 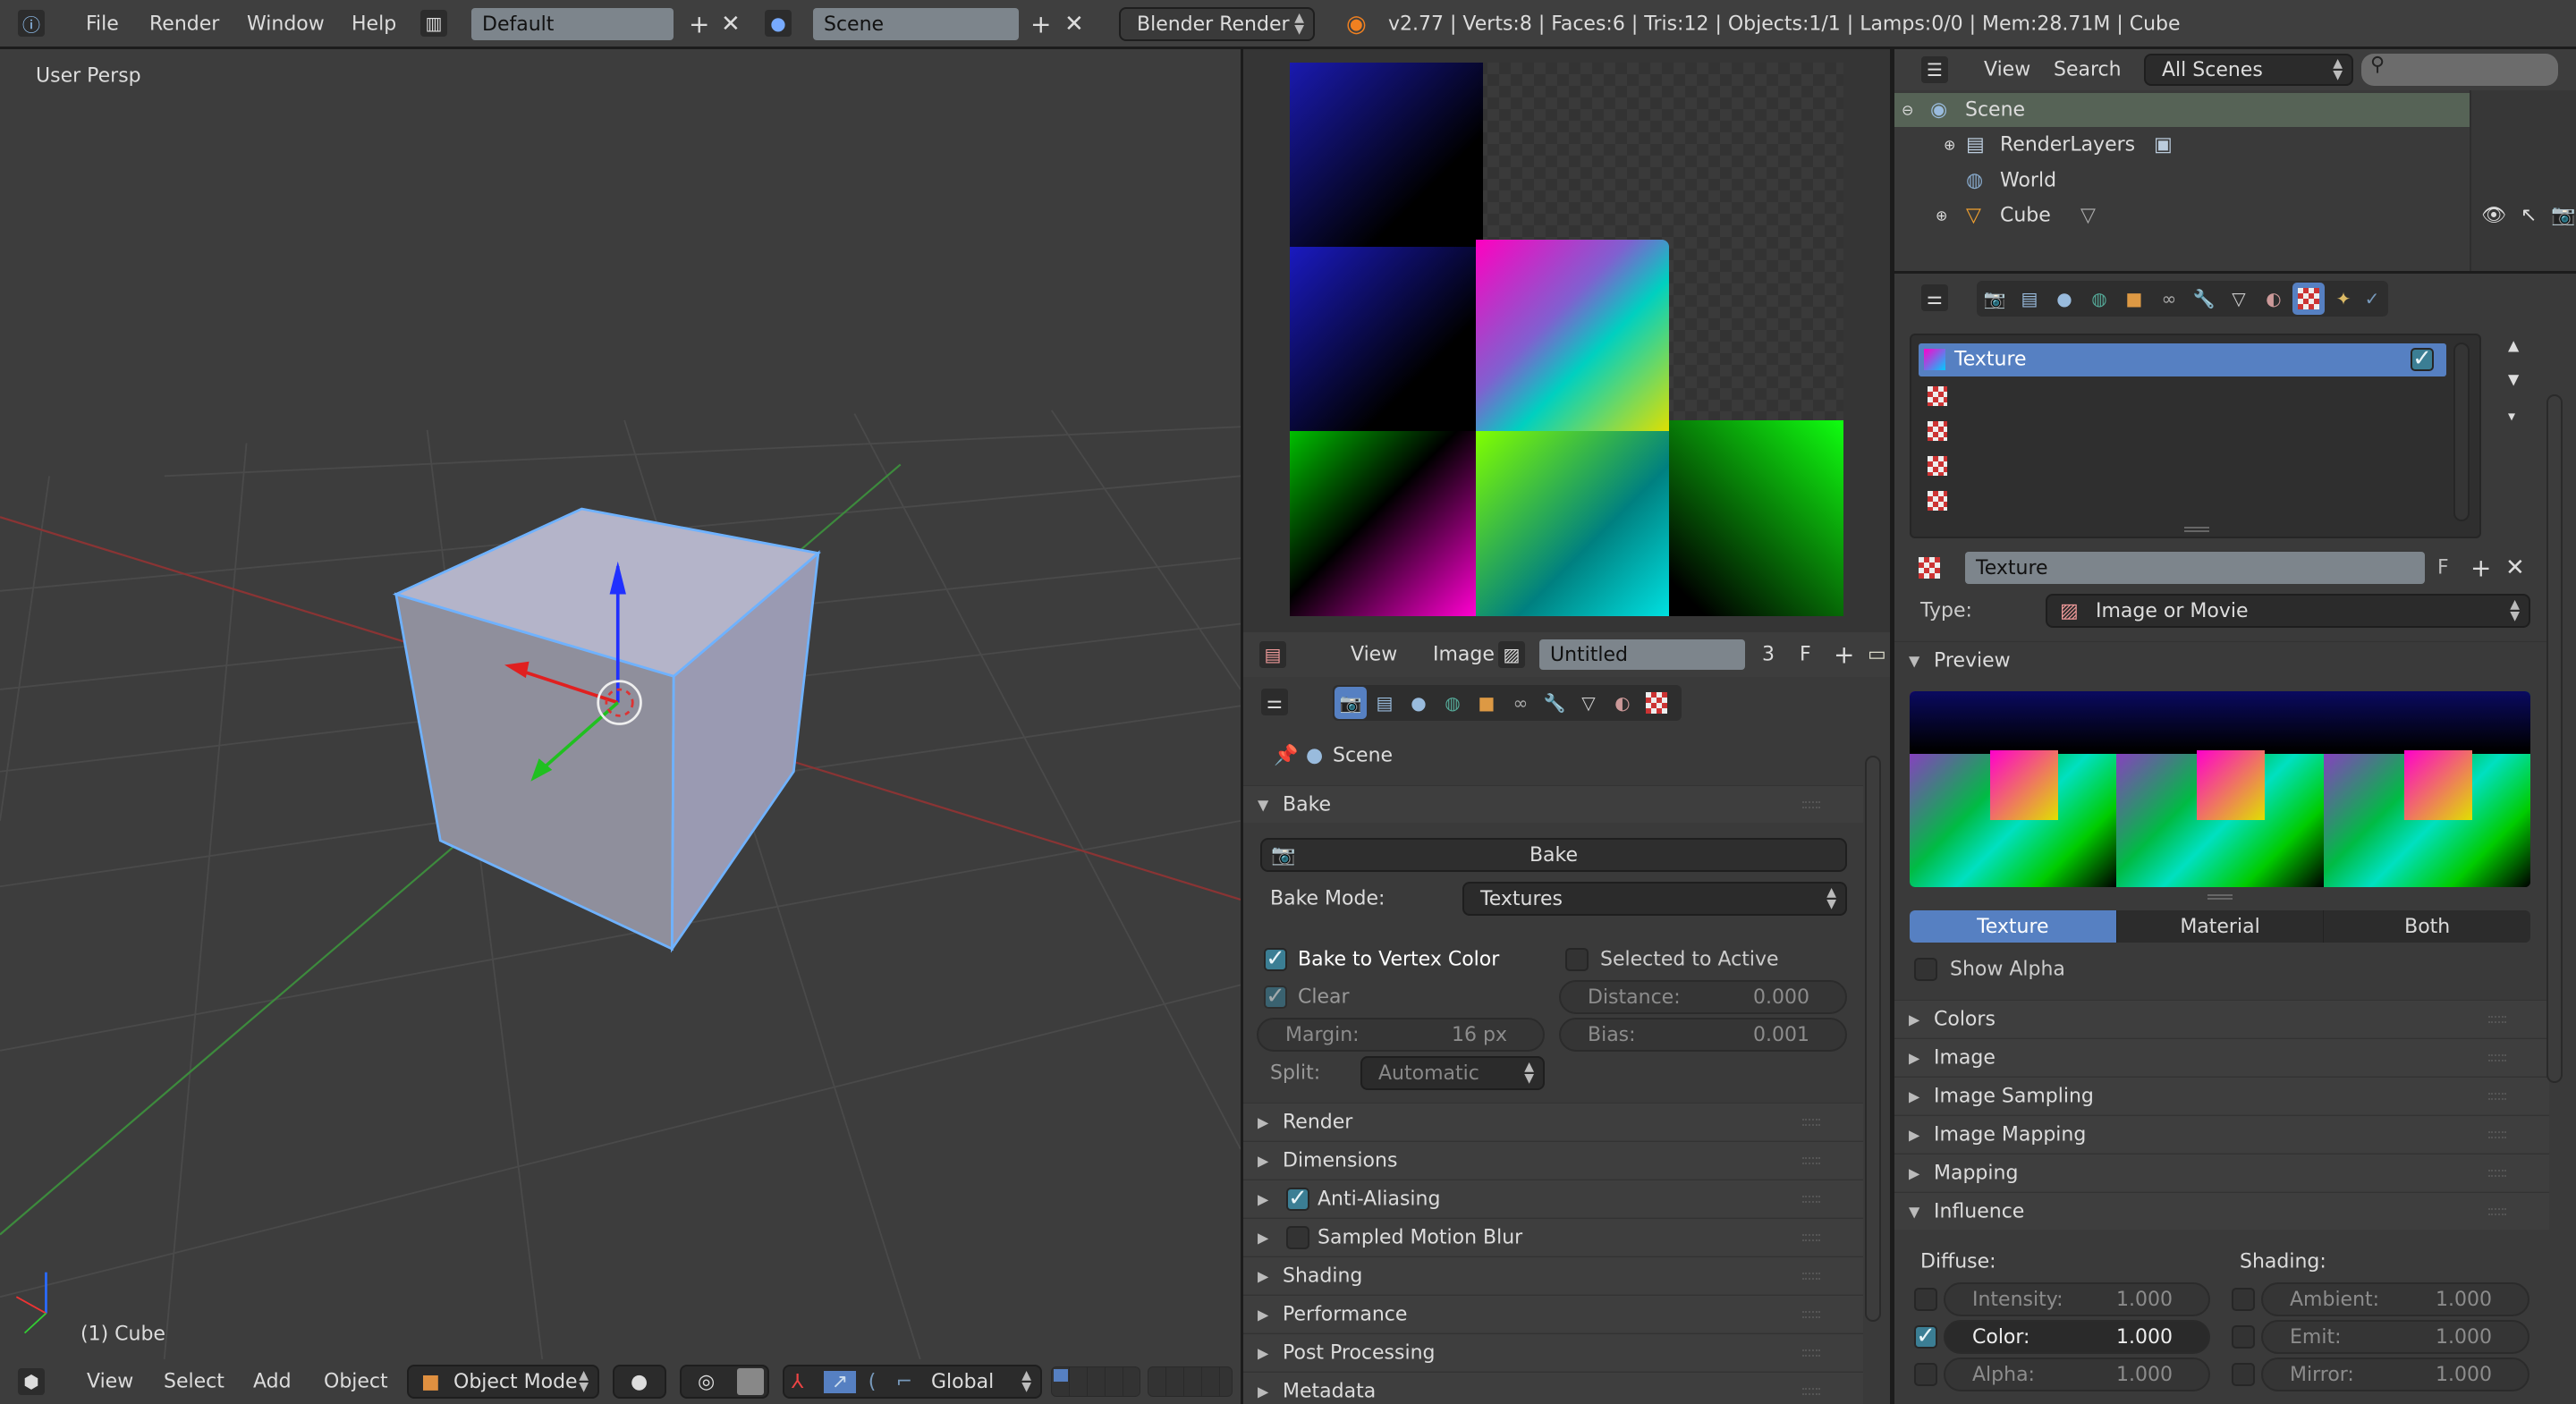 What do you see at coordinates (2461, 432) in the screenshot?
I see `list-scrollbar` at bounding box center [2461, 432].